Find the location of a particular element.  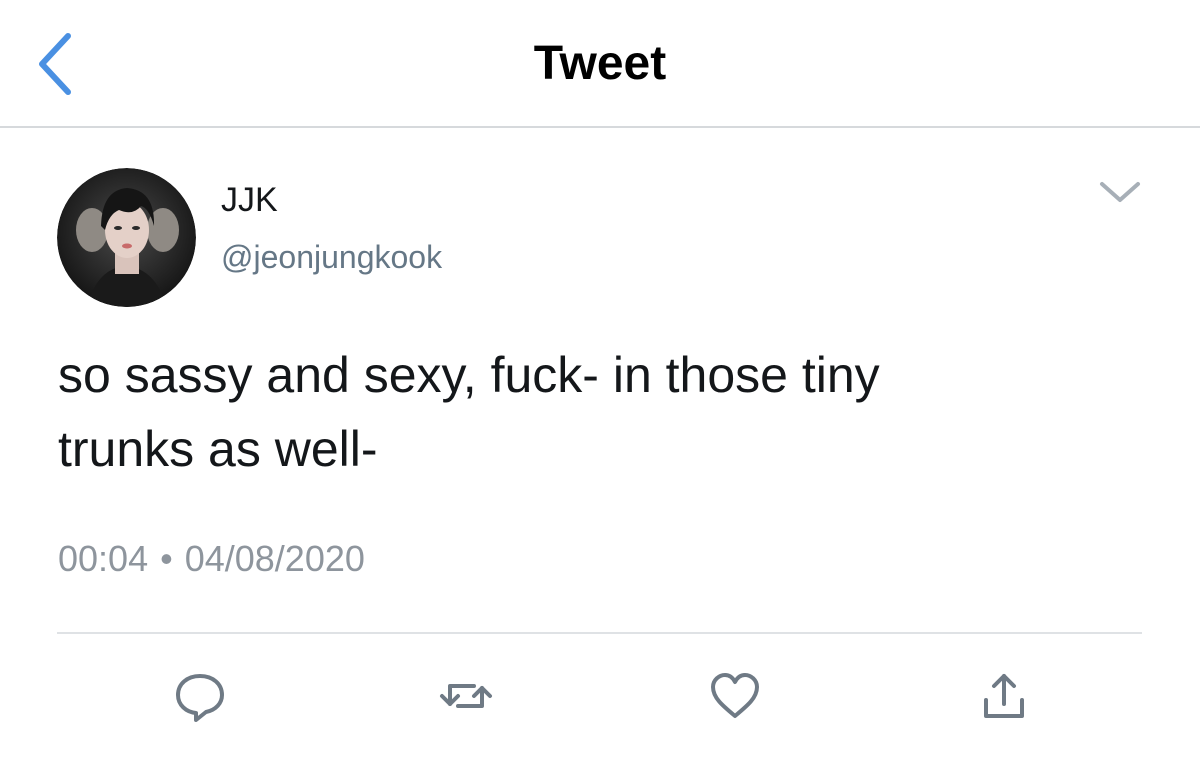

tweet-date: 04/08/2020 is located at coordinates (274, 558).